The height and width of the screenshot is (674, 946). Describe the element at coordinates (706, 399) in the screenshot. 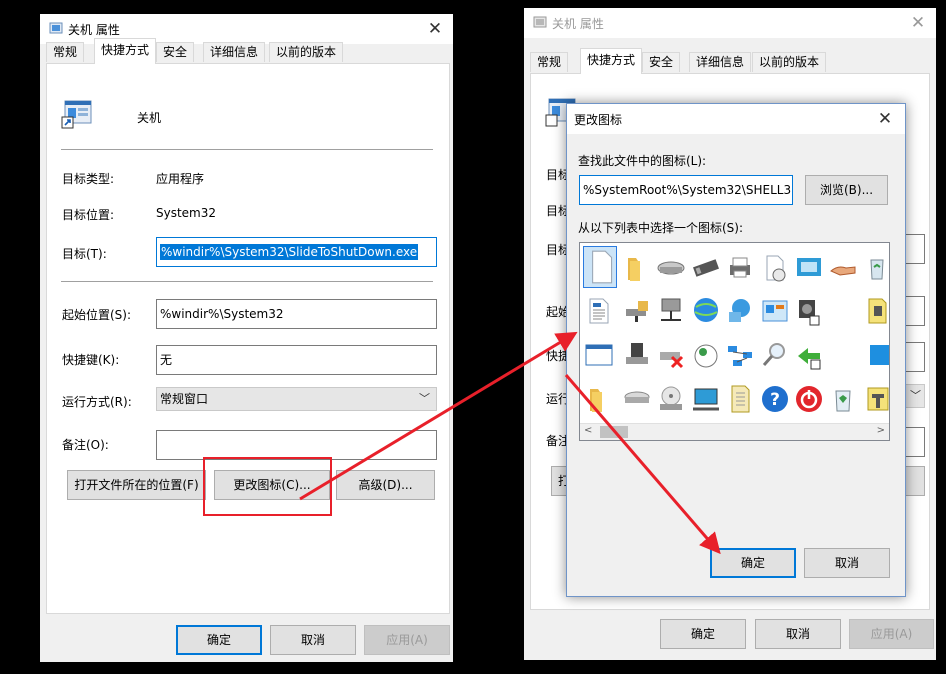

I see `computer-icon` at that location.